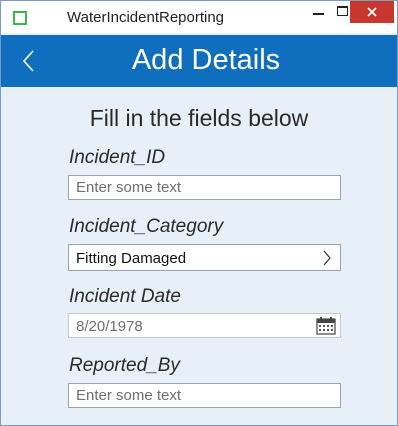 Image resolution: width=398 pixels, height=426 pixels. I want to click on incident-date-label: Incident Date, so click(125, 296).